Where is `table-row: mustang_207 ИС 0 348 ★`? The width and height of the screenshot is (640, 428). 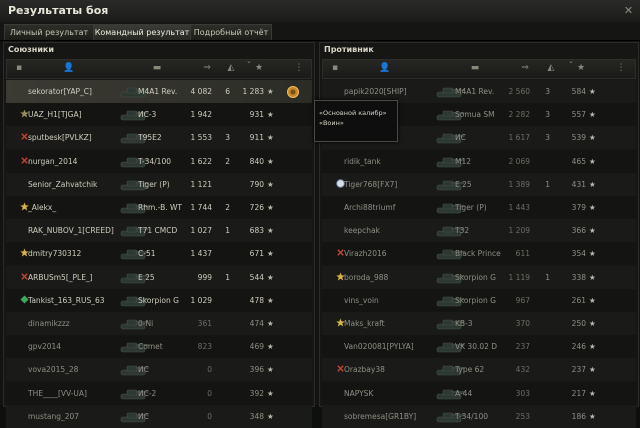 table-row: mustang_207 ИС 0 348 ★ is located at coordinates (159, 416).